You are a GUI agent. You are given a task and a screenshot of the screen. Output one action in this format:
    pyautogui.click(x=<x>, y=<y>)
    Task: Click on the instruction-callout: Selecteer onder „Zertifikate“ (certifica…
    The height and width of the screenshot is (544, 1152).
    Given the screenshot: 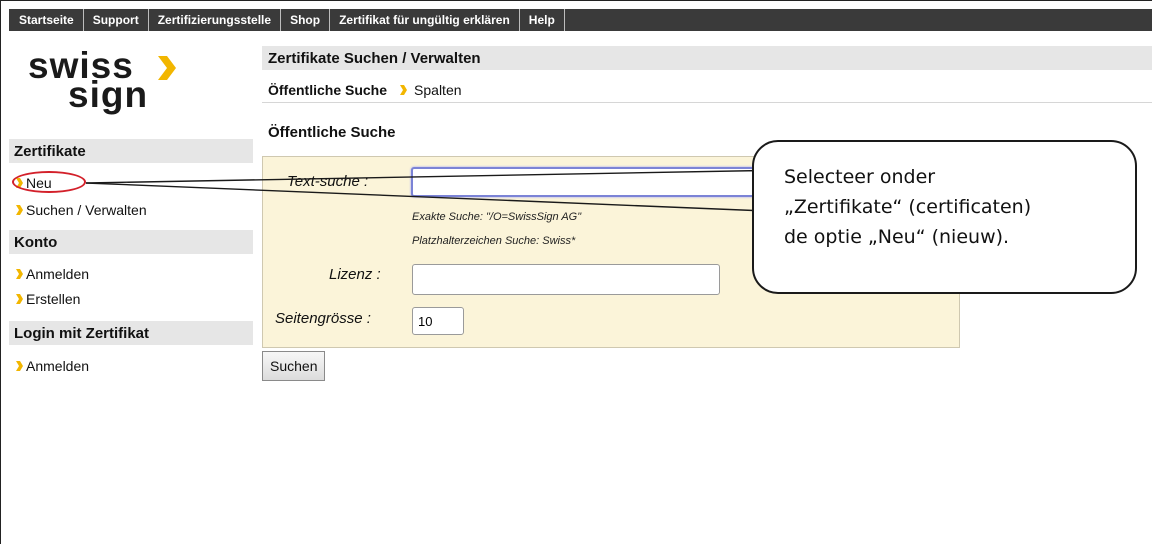 What is the action you would take?
    pyautogui.click(x=944, y=217)
    